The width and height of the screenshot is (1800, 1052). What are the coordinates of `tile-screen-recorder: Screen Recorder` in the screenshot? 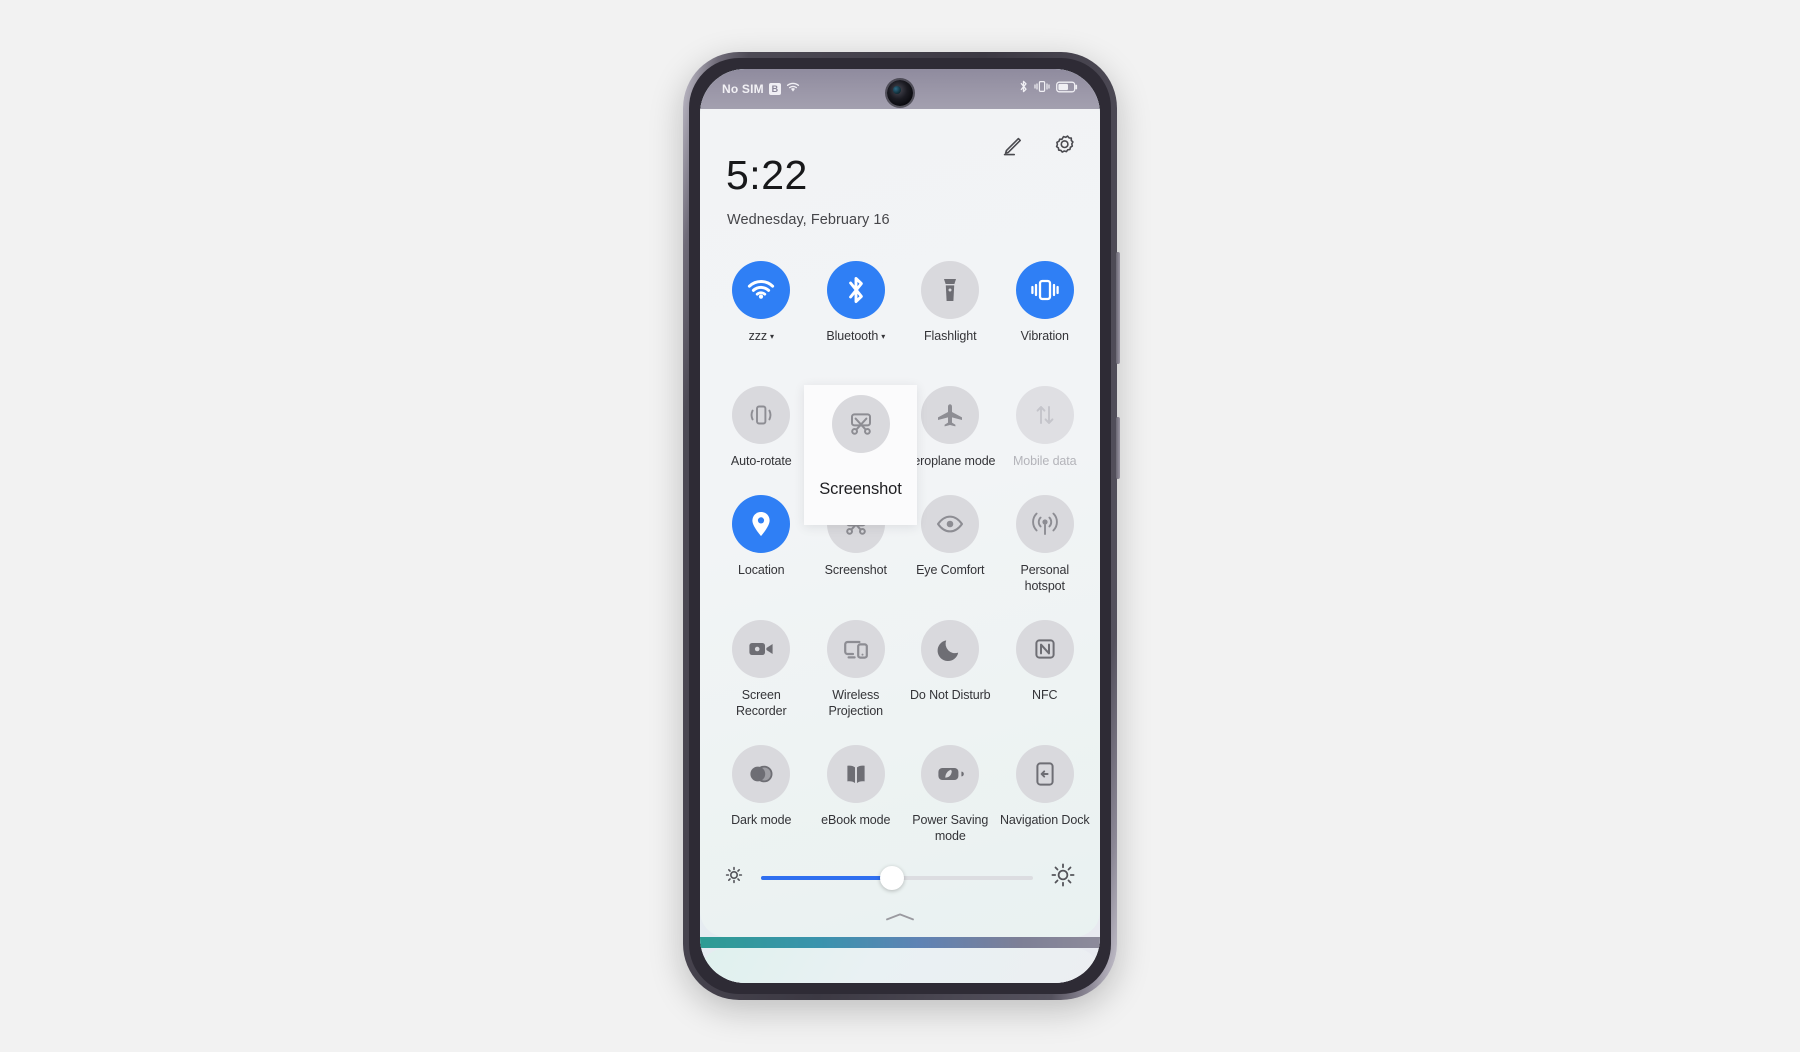 It's located at (761, 669).